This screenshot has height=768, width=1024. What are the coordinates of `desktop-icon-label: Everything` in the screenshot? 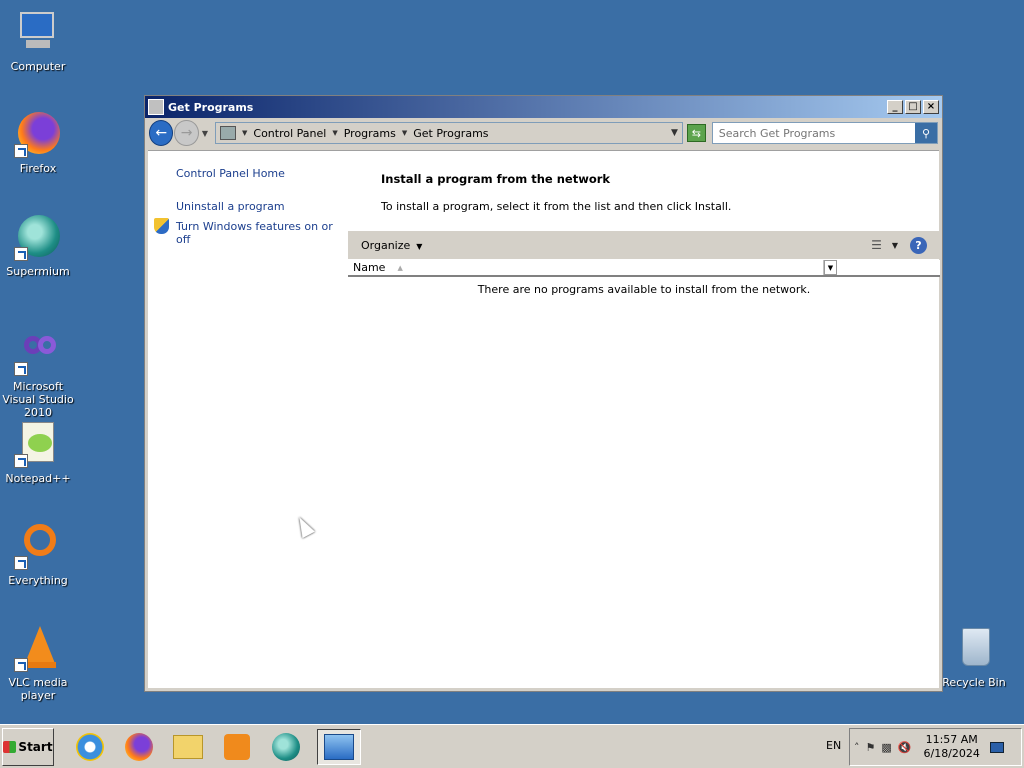 It's located at (38, 580).